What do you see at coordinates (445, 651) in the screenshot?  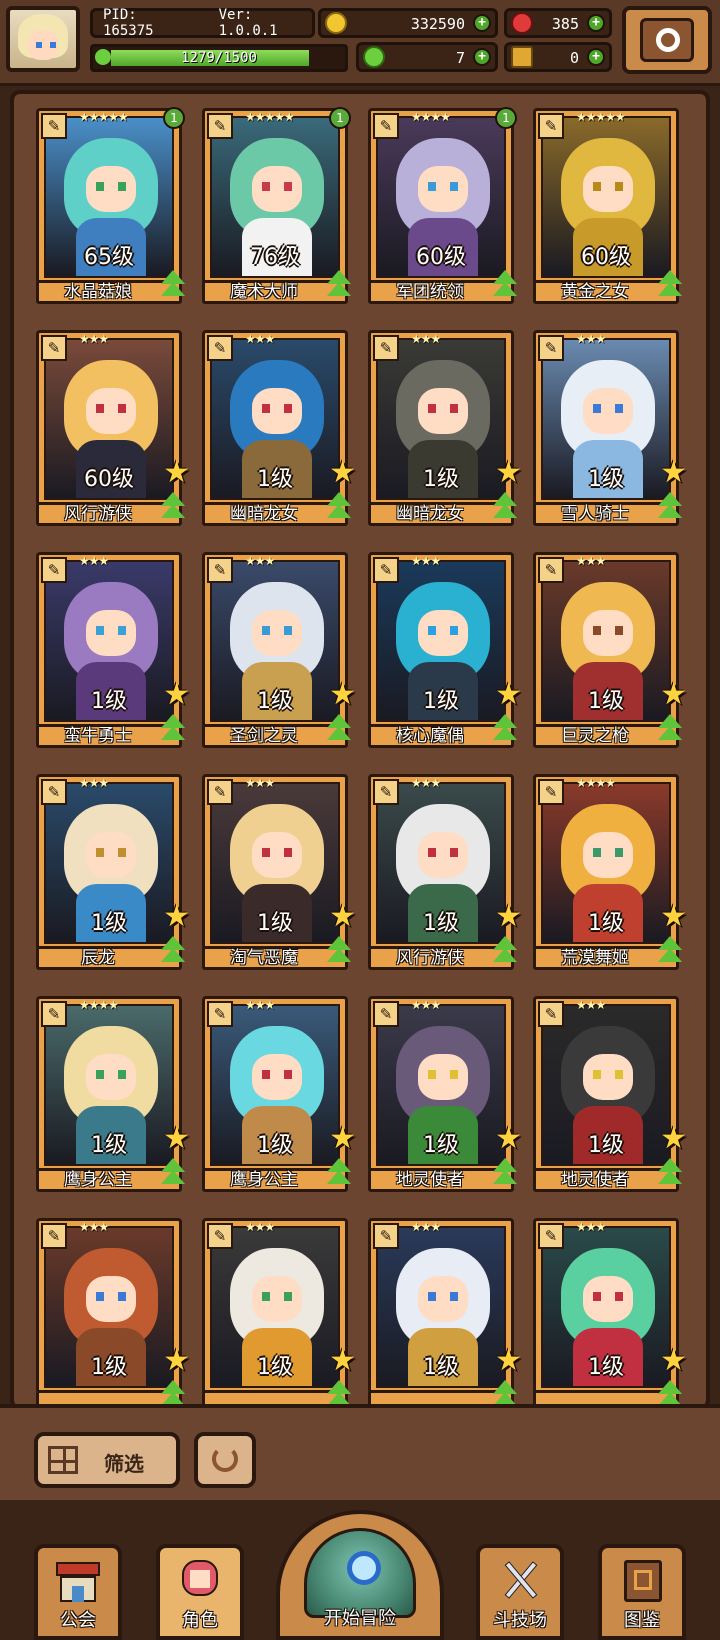 I see `character-card: ✎ ★★★ 1级 核心魔偶 ★` at bounding box center [445, 651].